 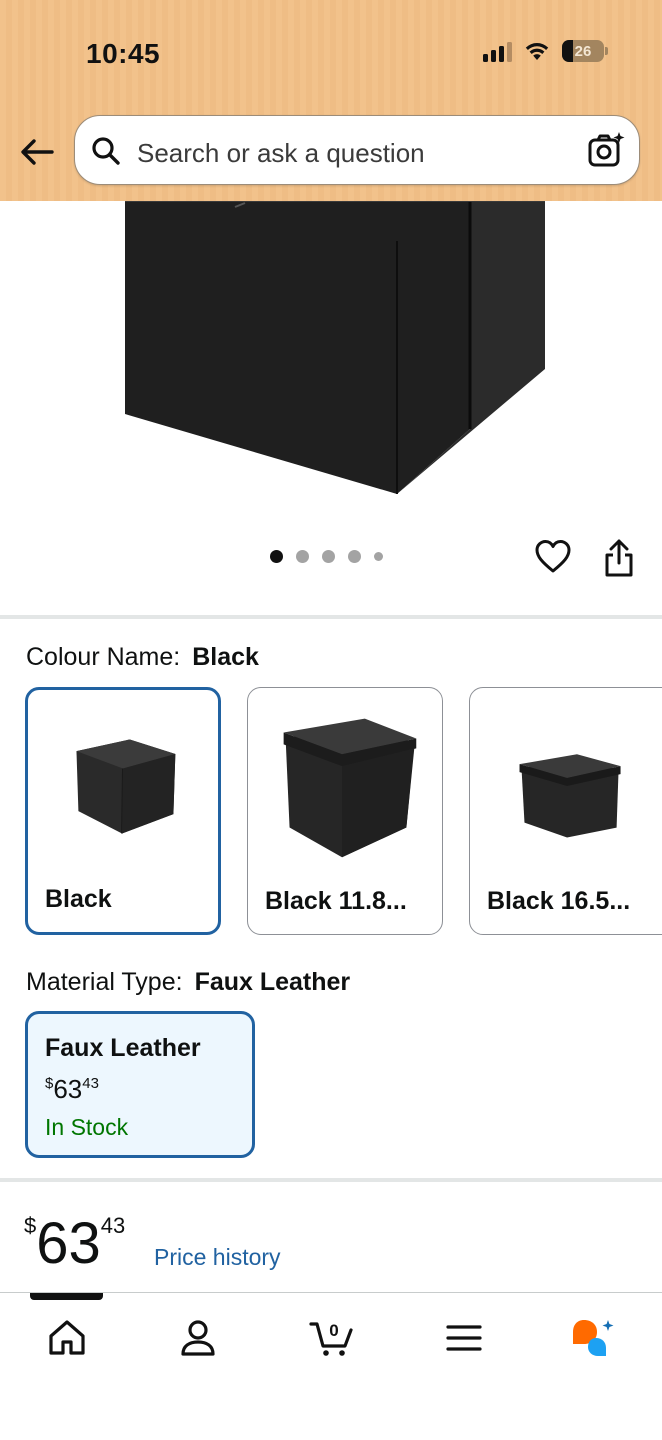 What do you see at coordinates (217, 1257) in the screenshot?
I see `price-history-link: Price history` at bounding box center [217, 1257].